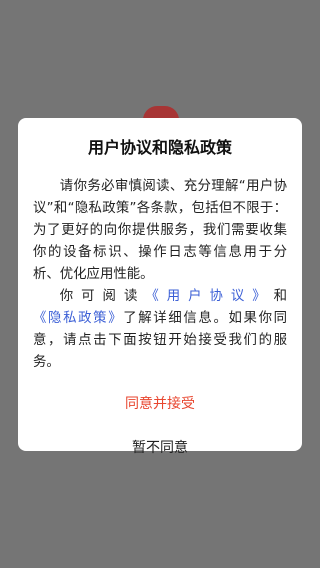 This screenshot has width=320, height=568. I want to click on privacy-policy-link: 《隐私政策》, so click(78, 318).